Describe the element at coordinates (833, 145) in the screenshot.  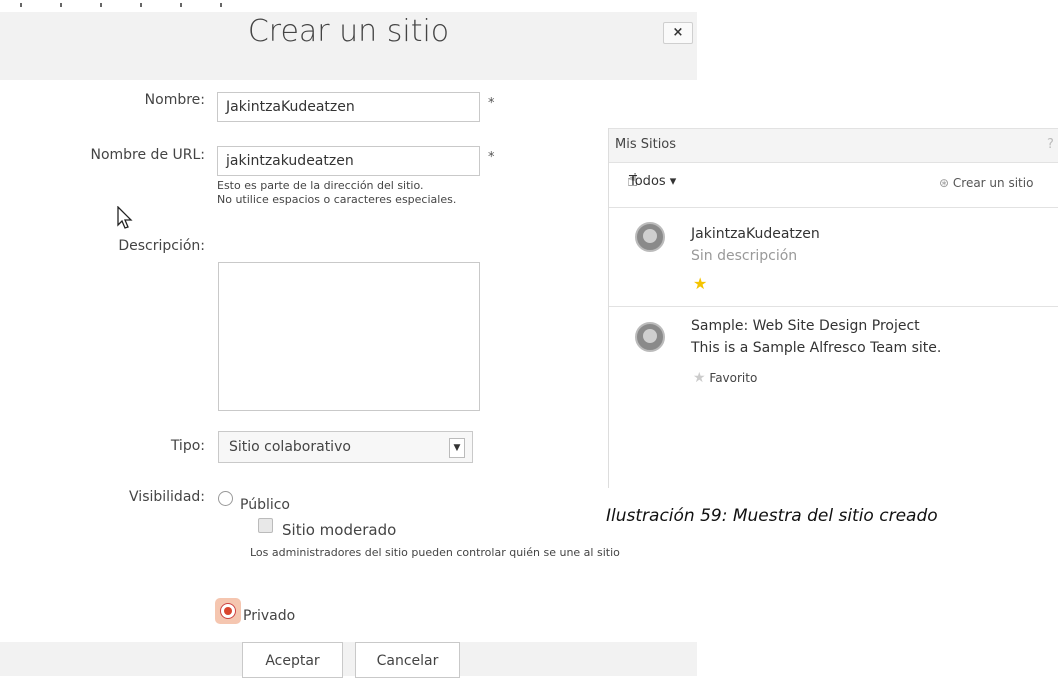
I see `dashlet-header: Mis Sitios ?` at that location.